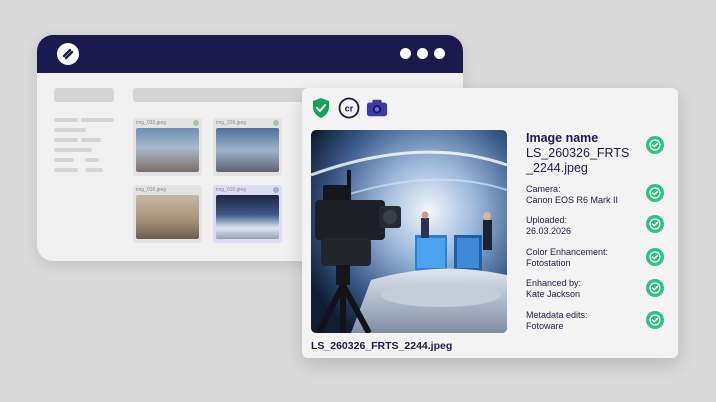  Describe the element at coordinates (578, 160) in the screenshot. I see `metadata-value: LS_260326_FRTS _2244.jpeg` at that location.